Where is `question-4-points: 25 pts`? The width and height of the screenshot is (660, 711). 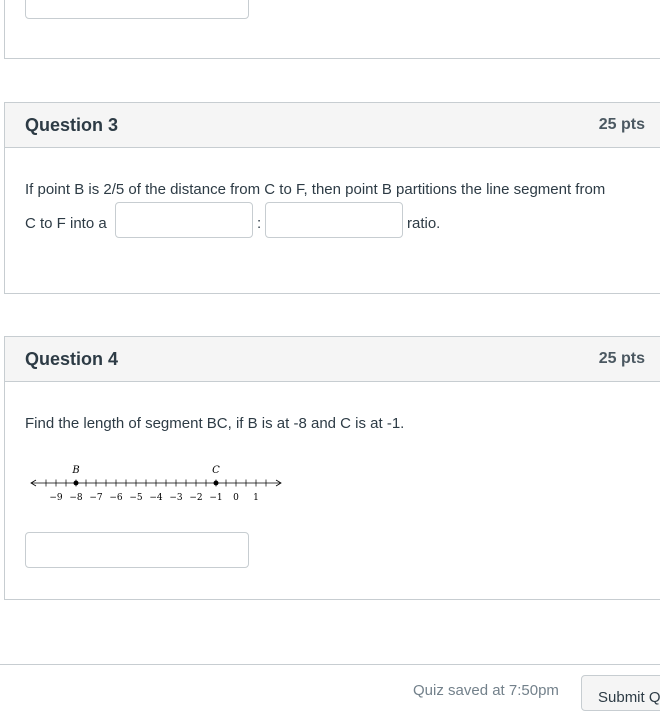
question-4-points: 25 pts is located at coordinates (621, 358).